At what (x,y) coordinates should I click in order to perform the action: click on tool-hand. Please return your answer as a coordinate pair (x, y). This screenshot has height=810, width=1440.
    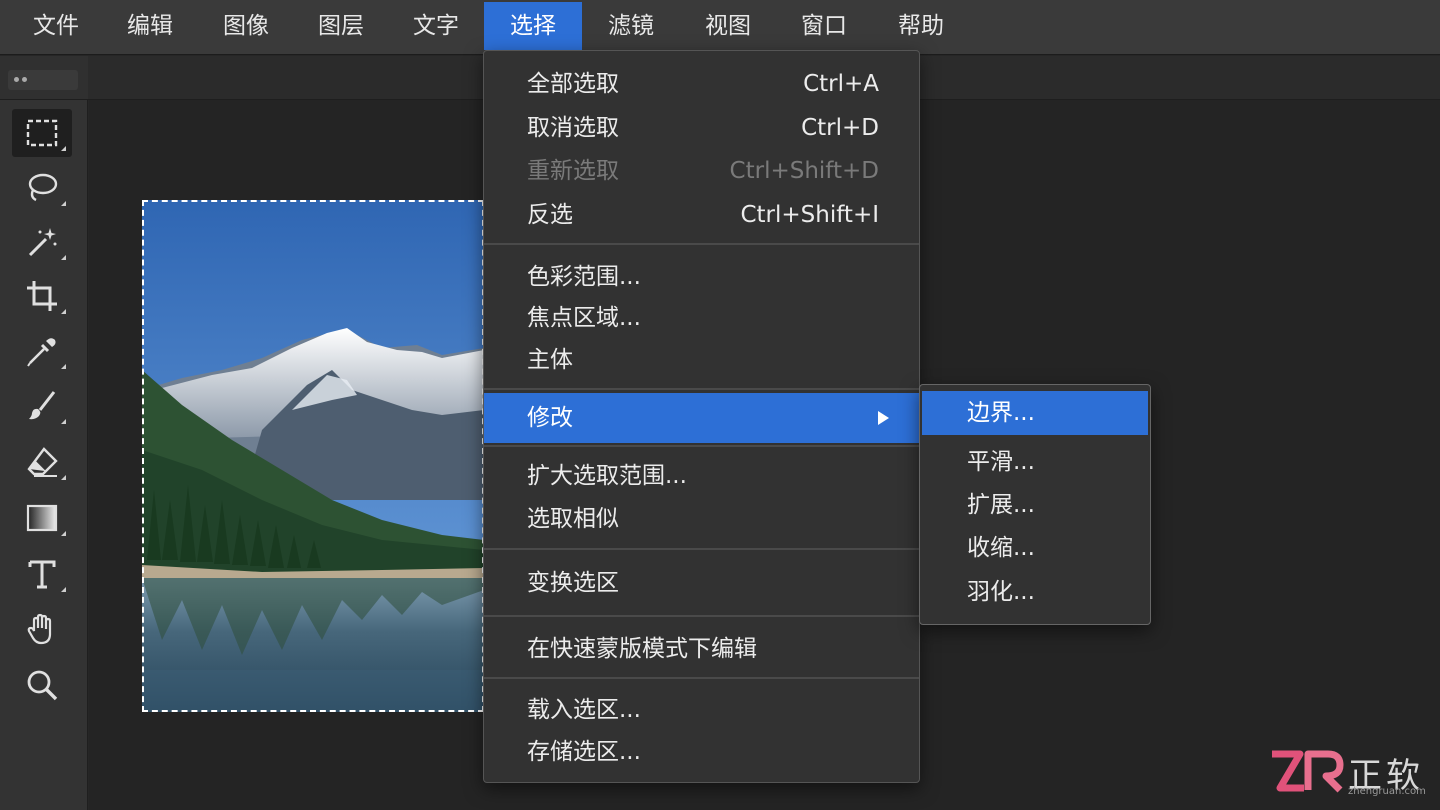
    Looking at the image, I should click on (42, 629).